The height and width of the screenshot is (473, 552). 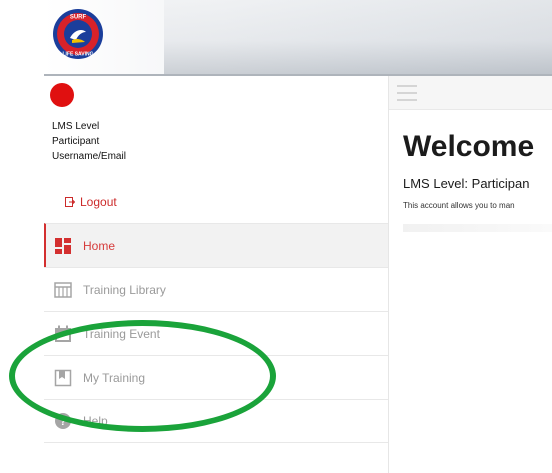 What do you see at coordinates (76, 141) in the screenshot?
I see `user-role: Participant` at bounding box center [76, 141].